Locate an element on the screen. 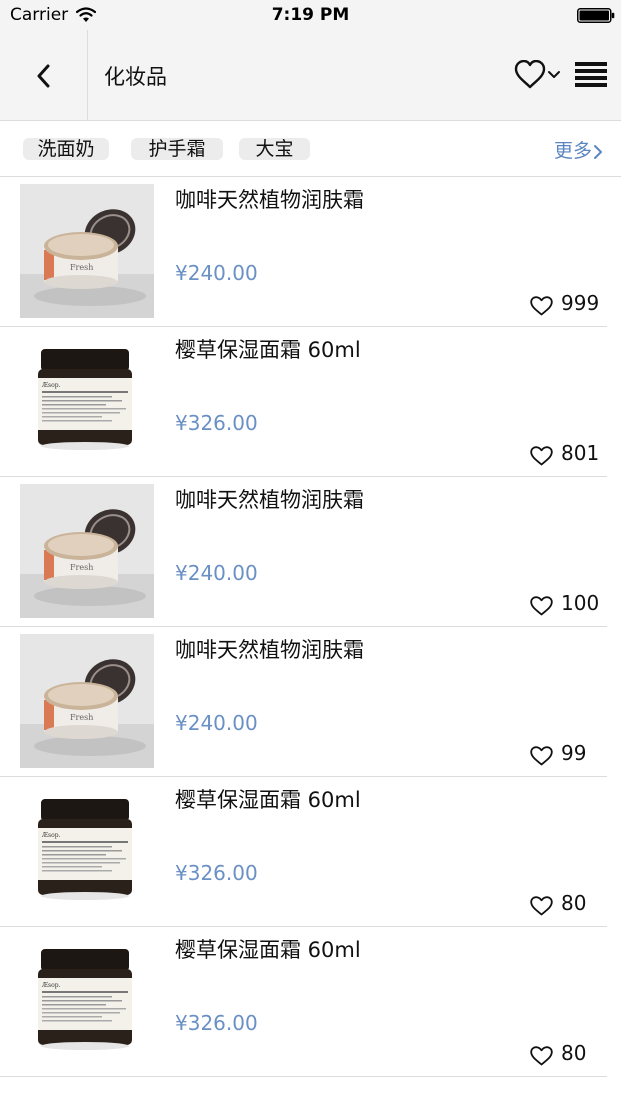 Image resolution: width=621 pixels, height=1104 pixels. like-button: 100 is located at coordinates (575, 603).